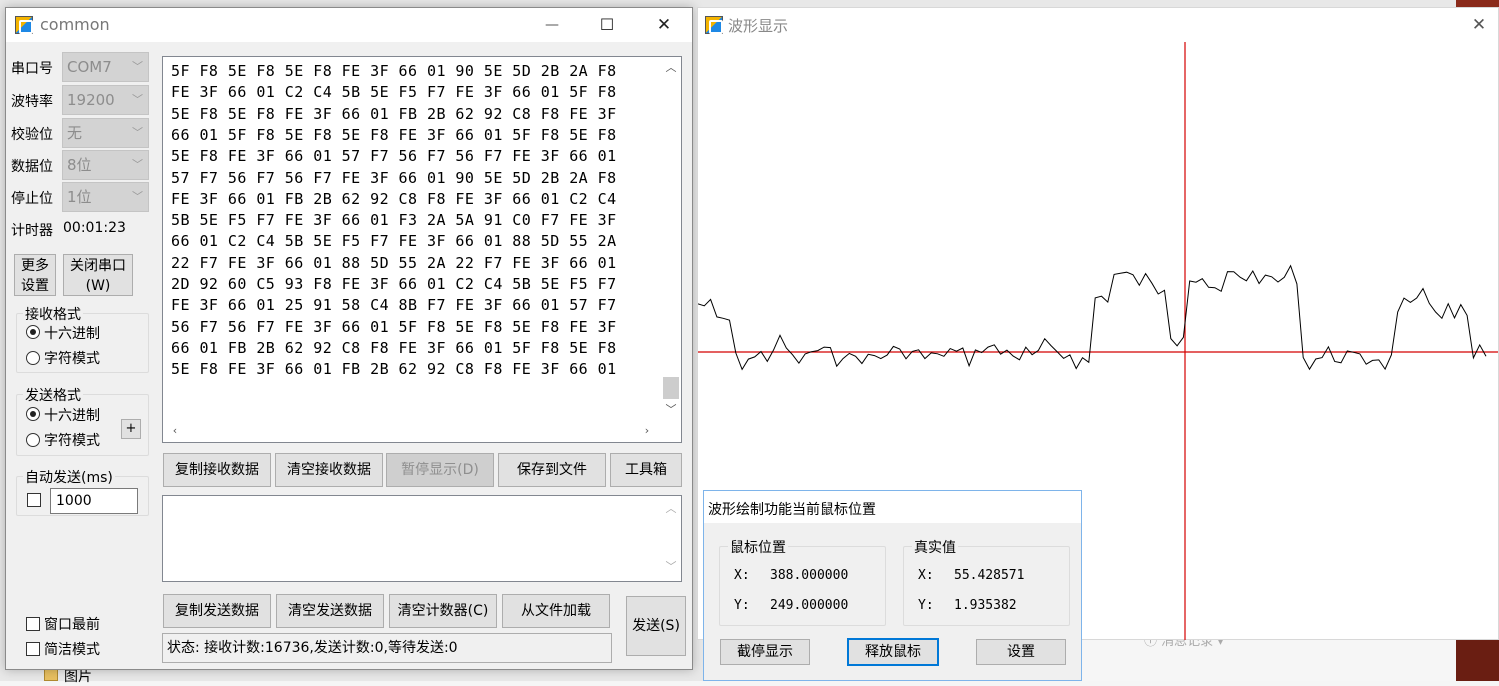 The width and height of the screenshot is (1499, 686). Describe the element at coordinates (217, 611) in the screenshot. I see `copy-send-button: 复制发送数据` at that location.